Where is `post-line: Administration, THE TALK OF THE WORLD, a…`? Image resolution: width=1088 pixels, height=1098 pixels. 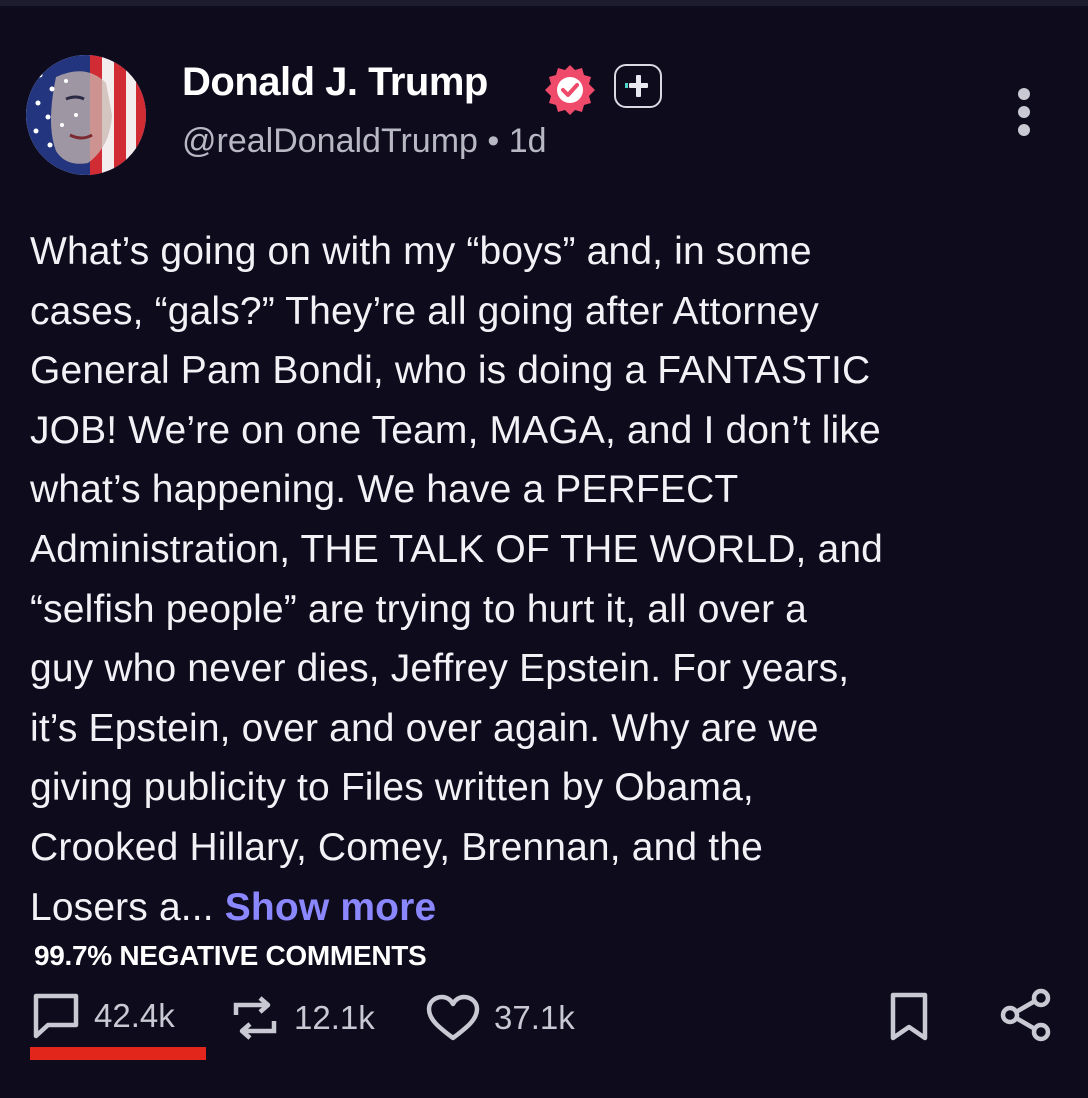
post-line: Administration, THE TALK OF THE WORLD, a… is located at coordinates (457, 549).